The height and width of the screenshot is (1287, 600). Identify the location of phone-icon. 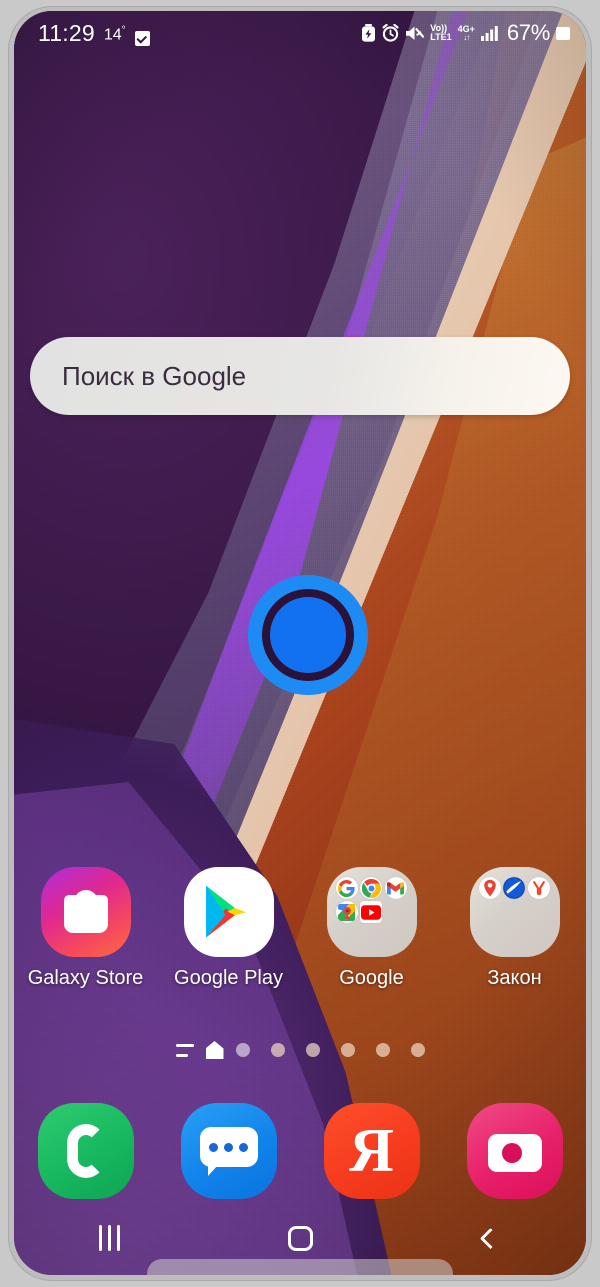
(85, 1151).